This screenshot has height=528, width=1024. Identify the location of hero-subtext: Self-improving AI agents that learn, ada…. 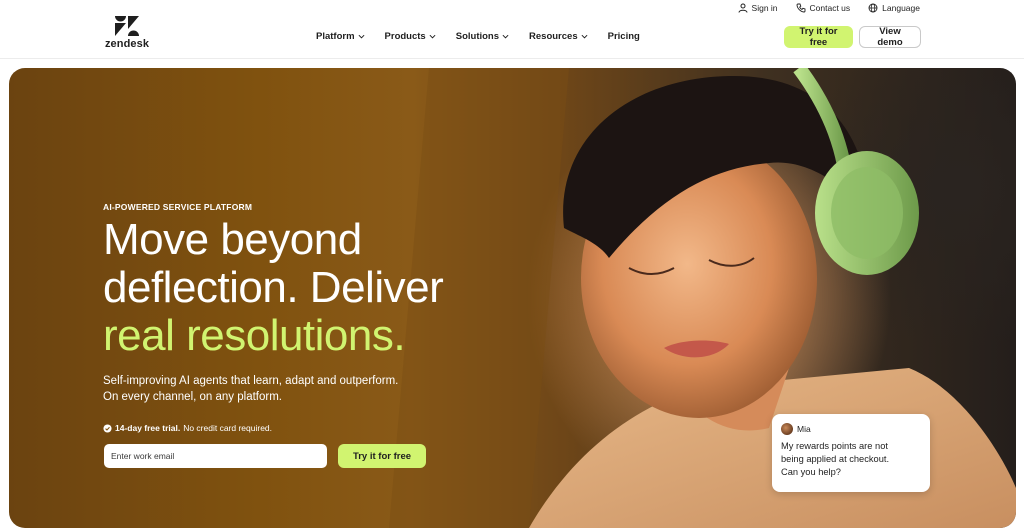
(263, 389).